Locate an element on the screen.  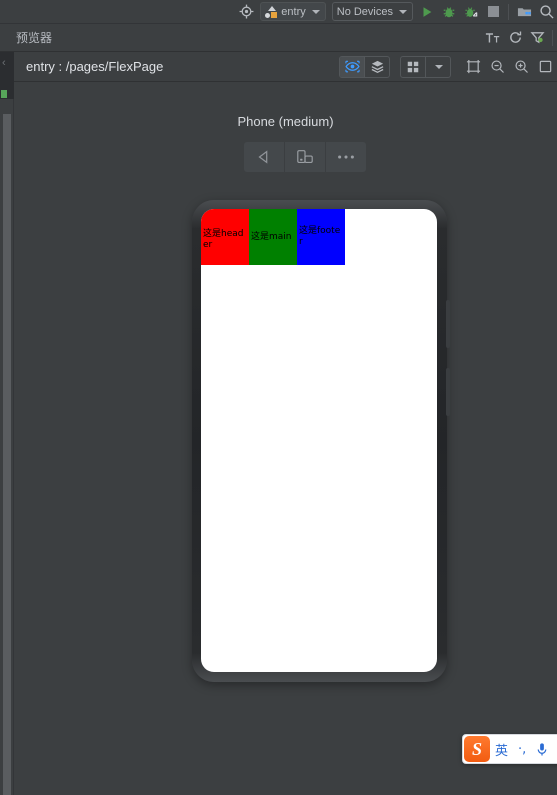
ime-punctuation-button: ·, is located at coordinates (522, 749).